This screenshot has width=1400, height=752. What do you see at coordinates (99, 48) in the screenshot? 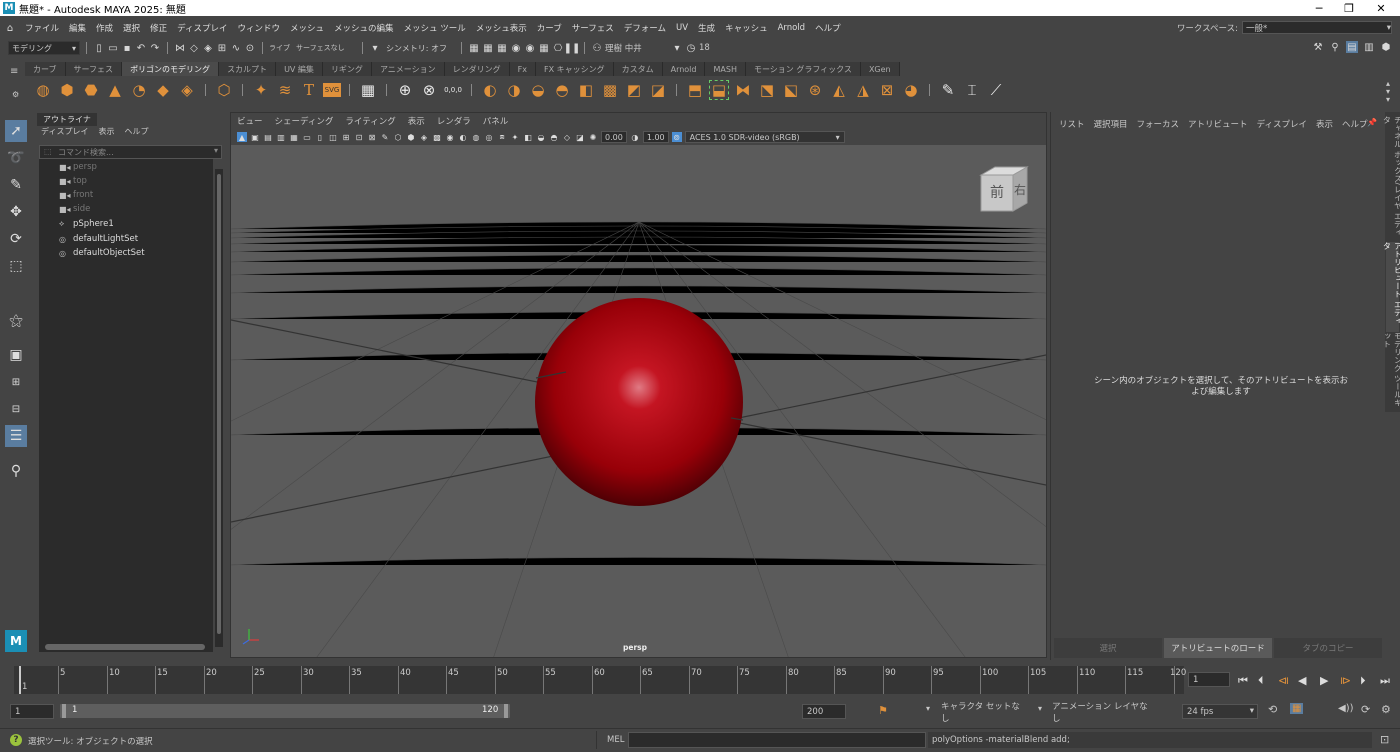
I see `new-scene-icon: ▯` at bounding box center [99, 48].